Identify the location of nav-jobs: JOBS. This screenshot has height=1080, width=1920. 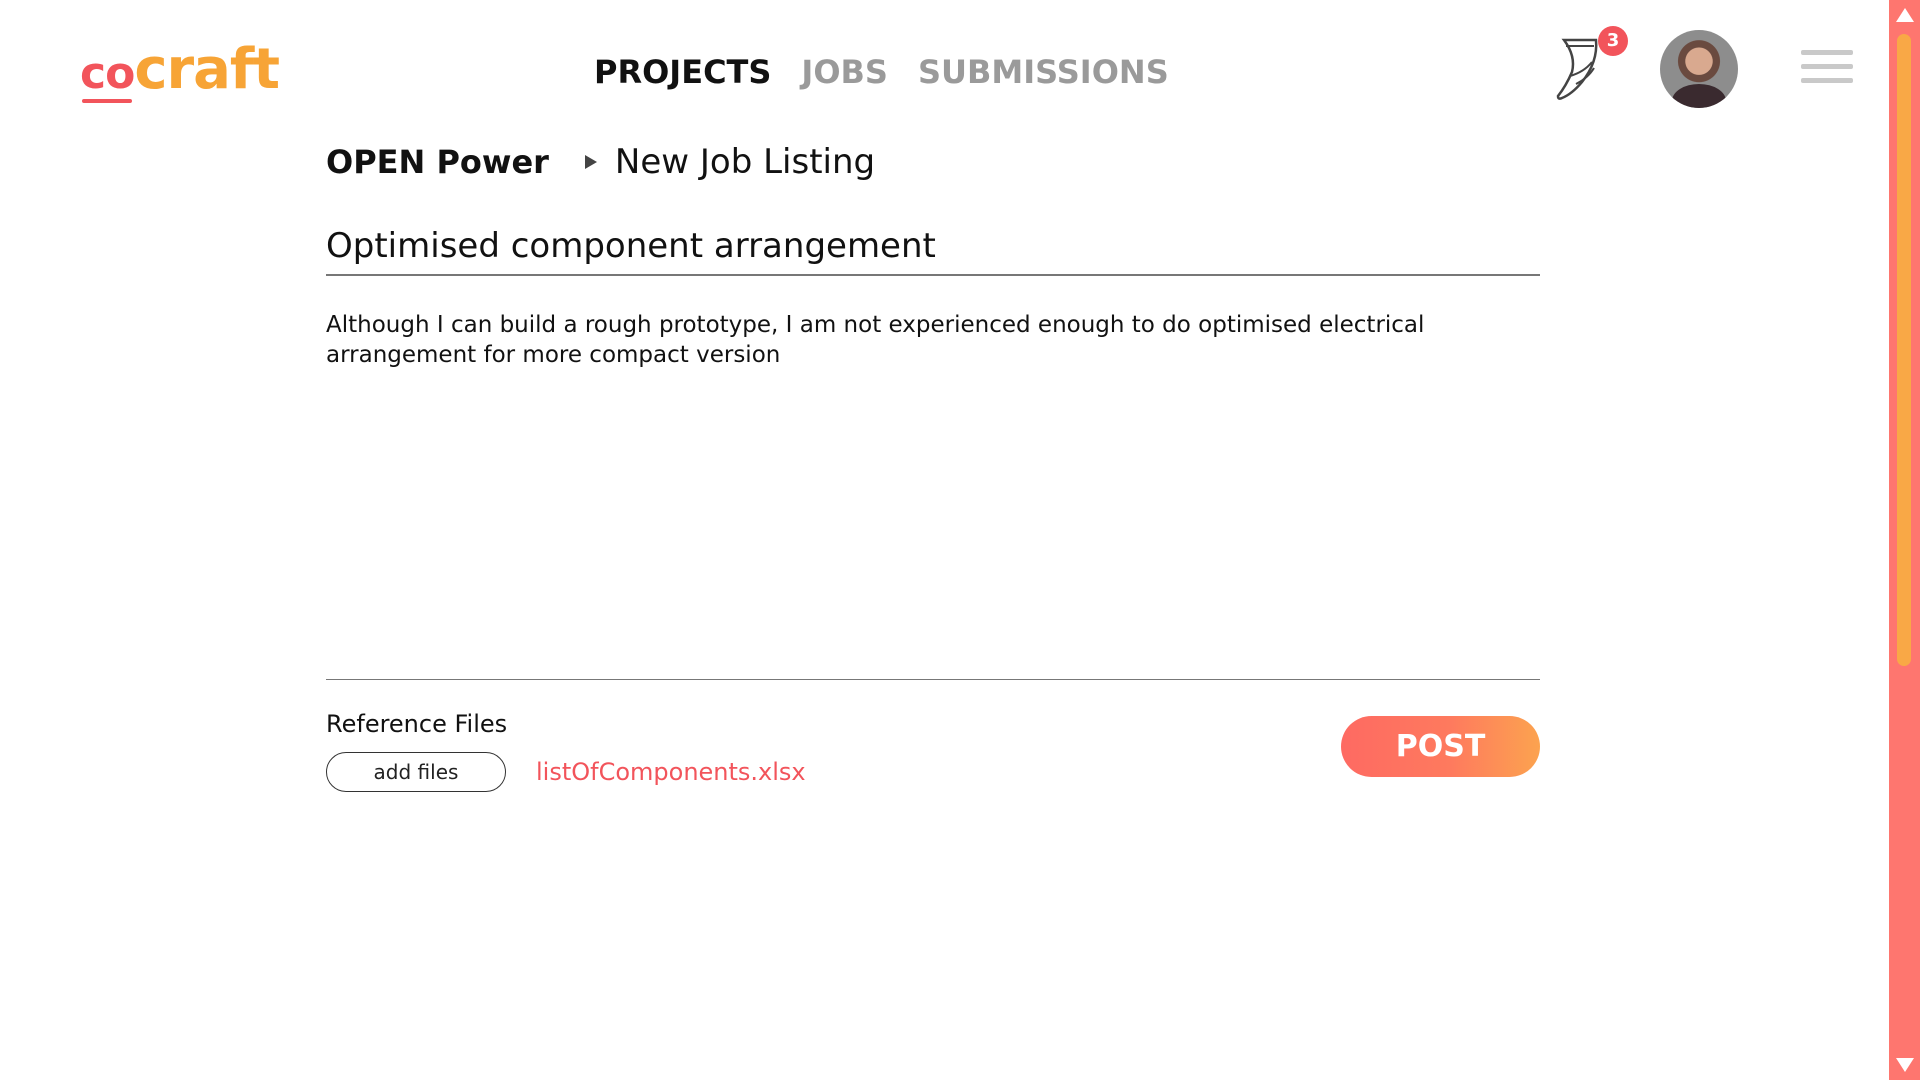
(844, 72).